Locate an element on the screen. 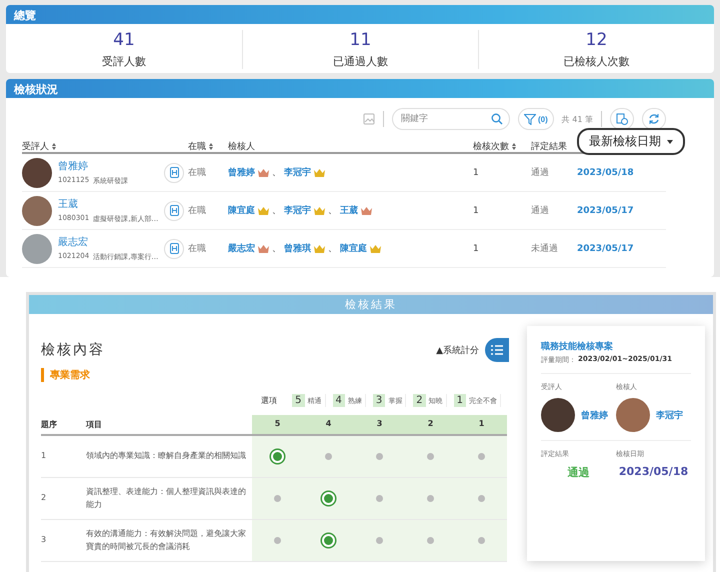  filter-button: (0) is located at coordinates (536, 119).